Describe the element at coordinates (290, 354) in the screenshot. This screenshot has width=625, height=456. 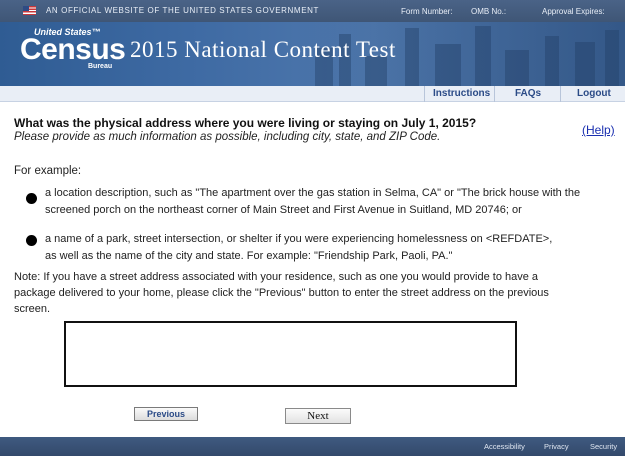
I see `address-input` at that location.